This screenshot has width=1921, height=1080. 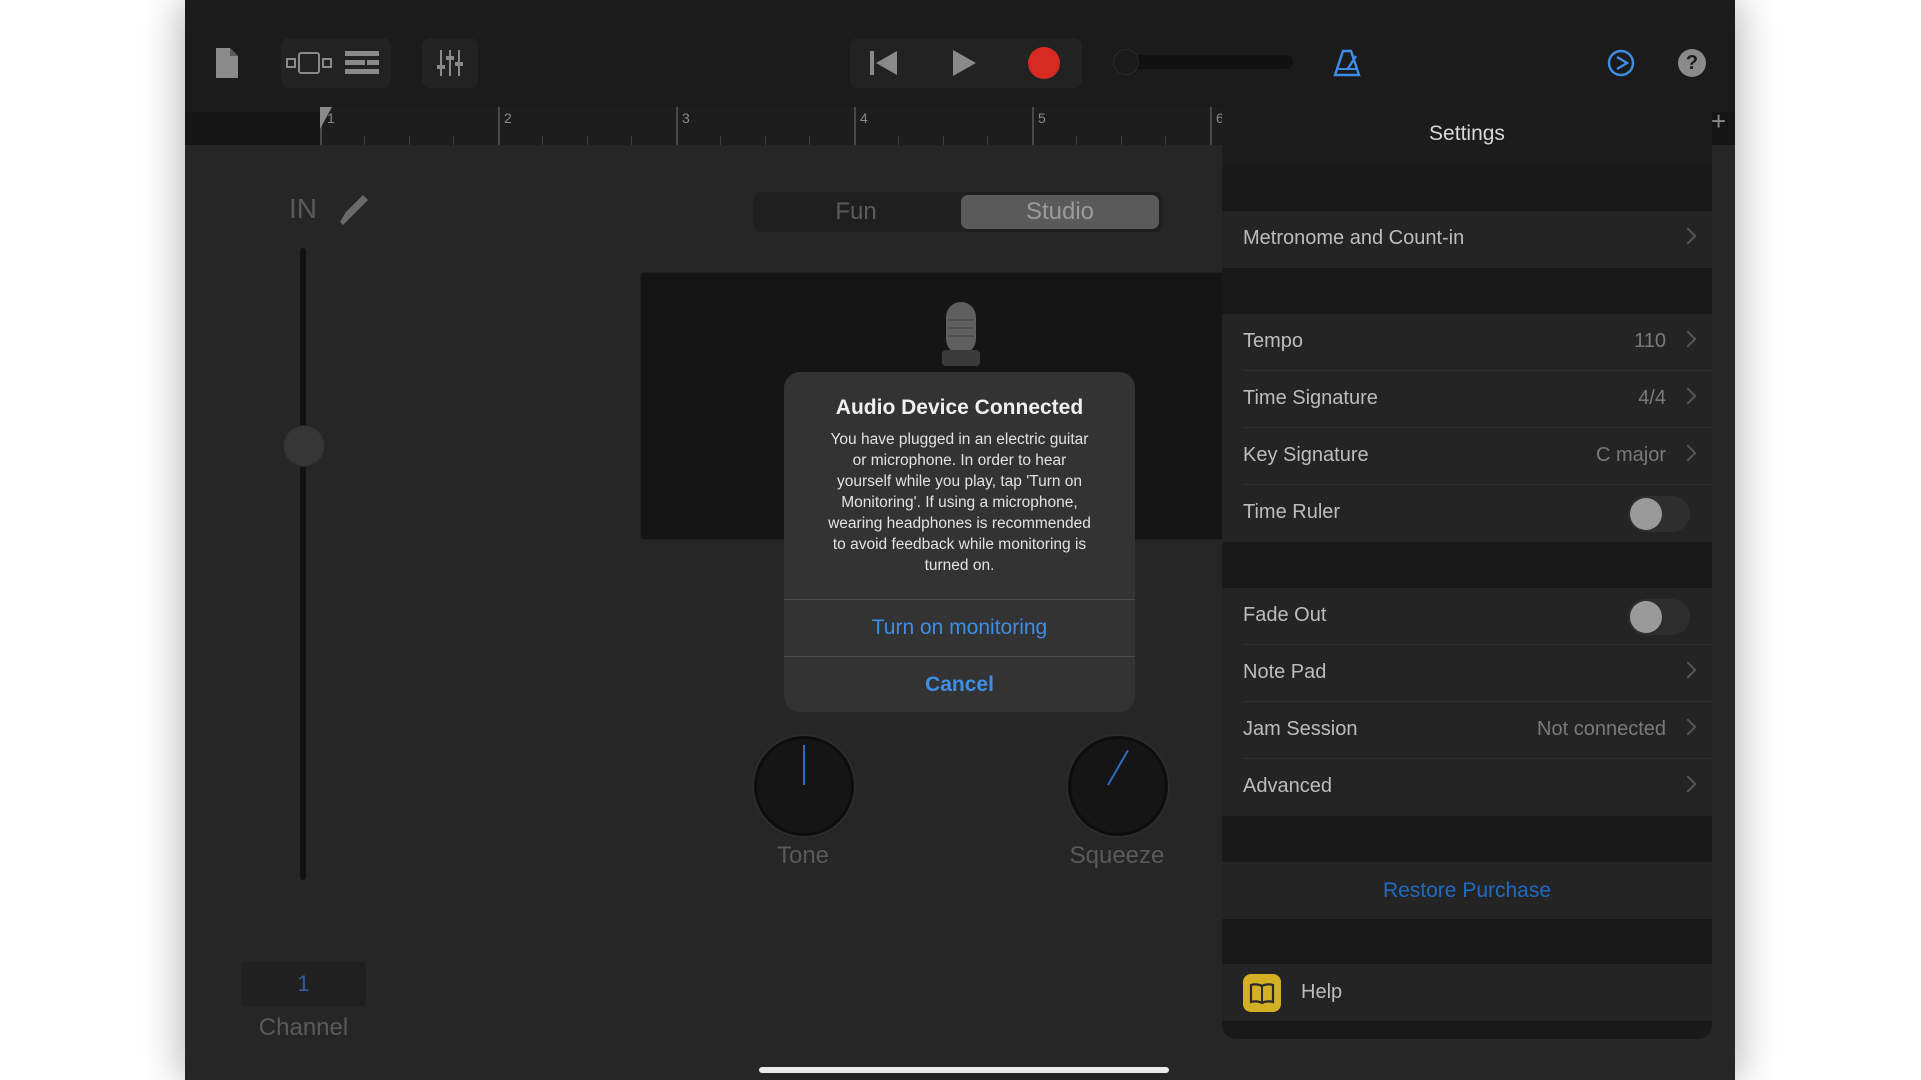 I want to click on alert-message-line: You have plugged in an electric guitar, so click(x=959, y=439).